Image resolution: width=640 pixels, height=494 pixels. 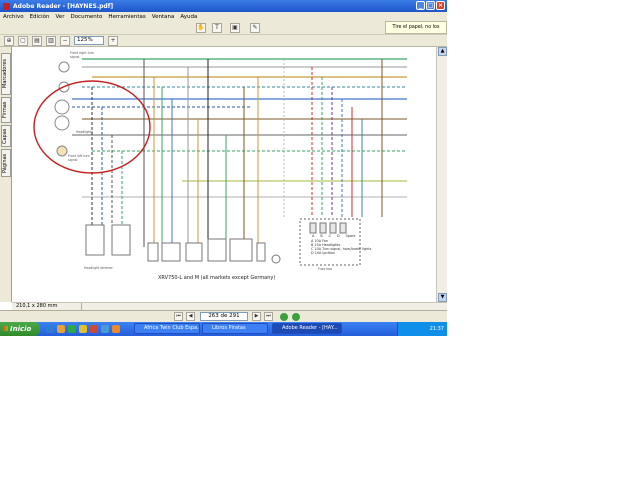 What do you see at coordinates (105, 329) in the screenshot?
I see `quicklaunch-desktop-icon` at bounding box center [105, 329].